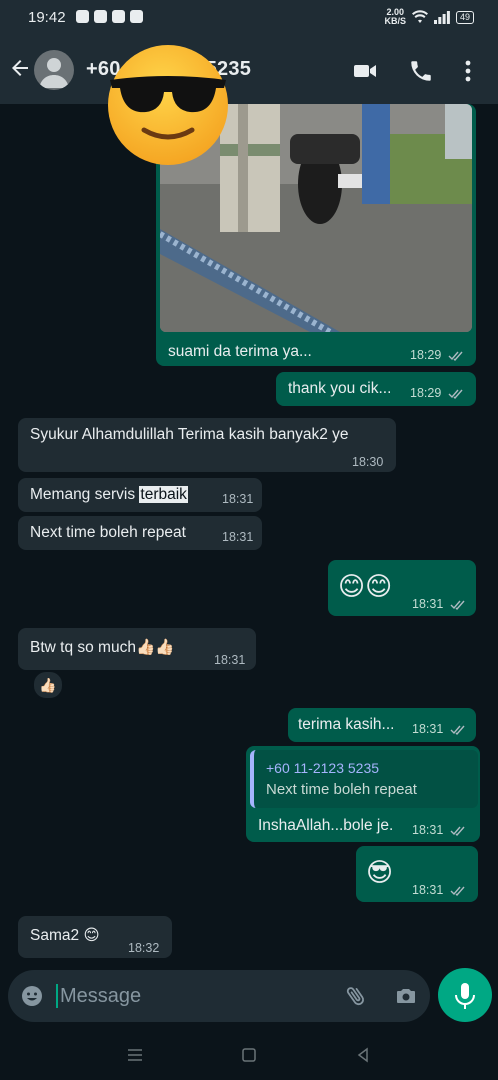 The width and height of the screenshot is (498, 1080). What do you see at coordinates (468, 71) in the screenshot?
I see `more-options-icon` at bounding box center [468, 71].